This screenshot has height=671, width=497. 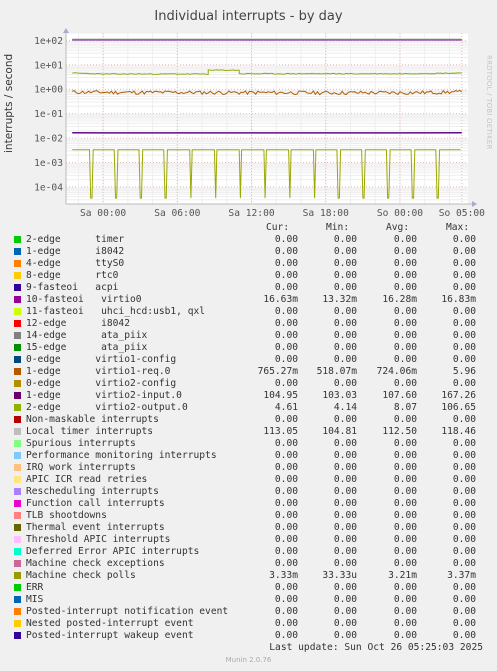 I want to click on legend-label: Machine check exceptions, so click(x=95, y=563).